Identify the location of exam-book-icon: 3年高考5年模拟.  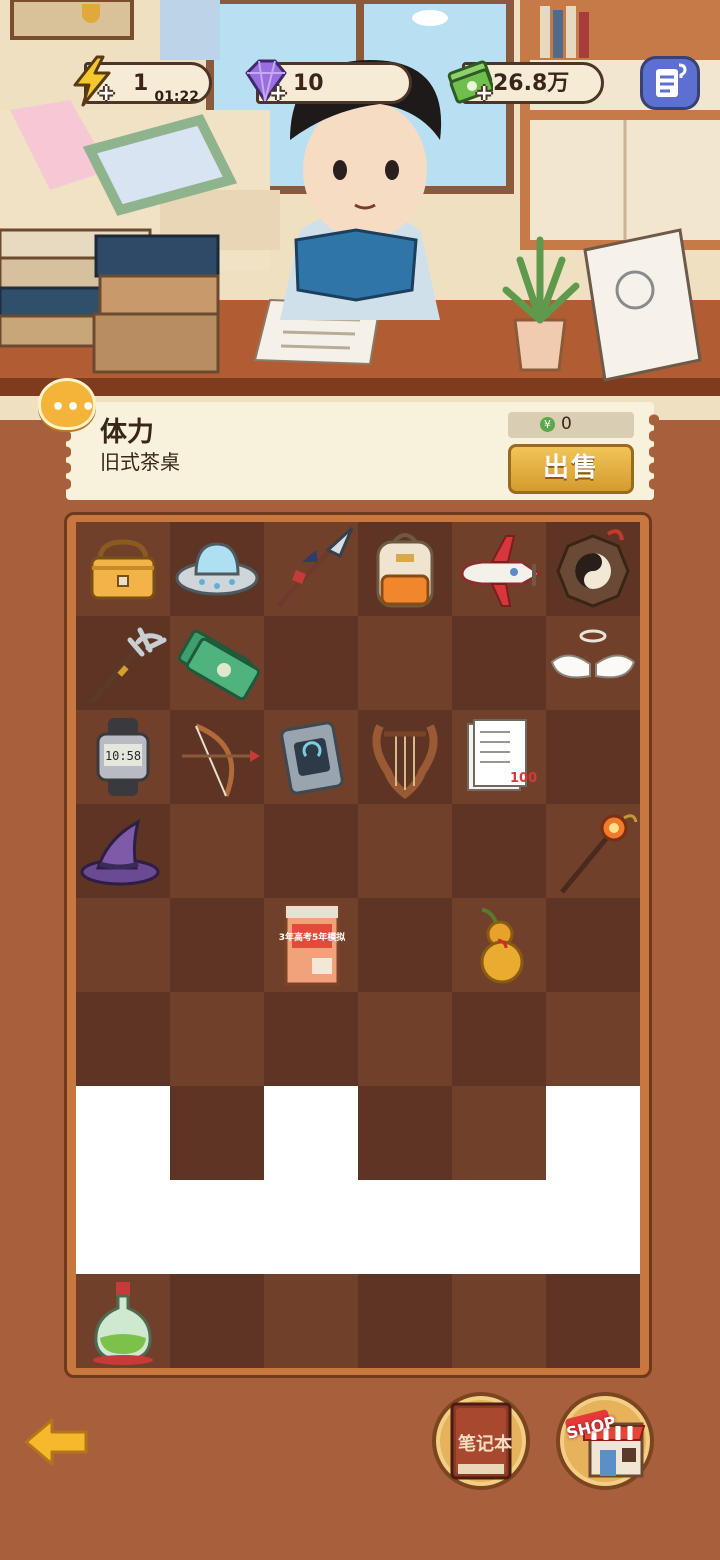
(311, 945).